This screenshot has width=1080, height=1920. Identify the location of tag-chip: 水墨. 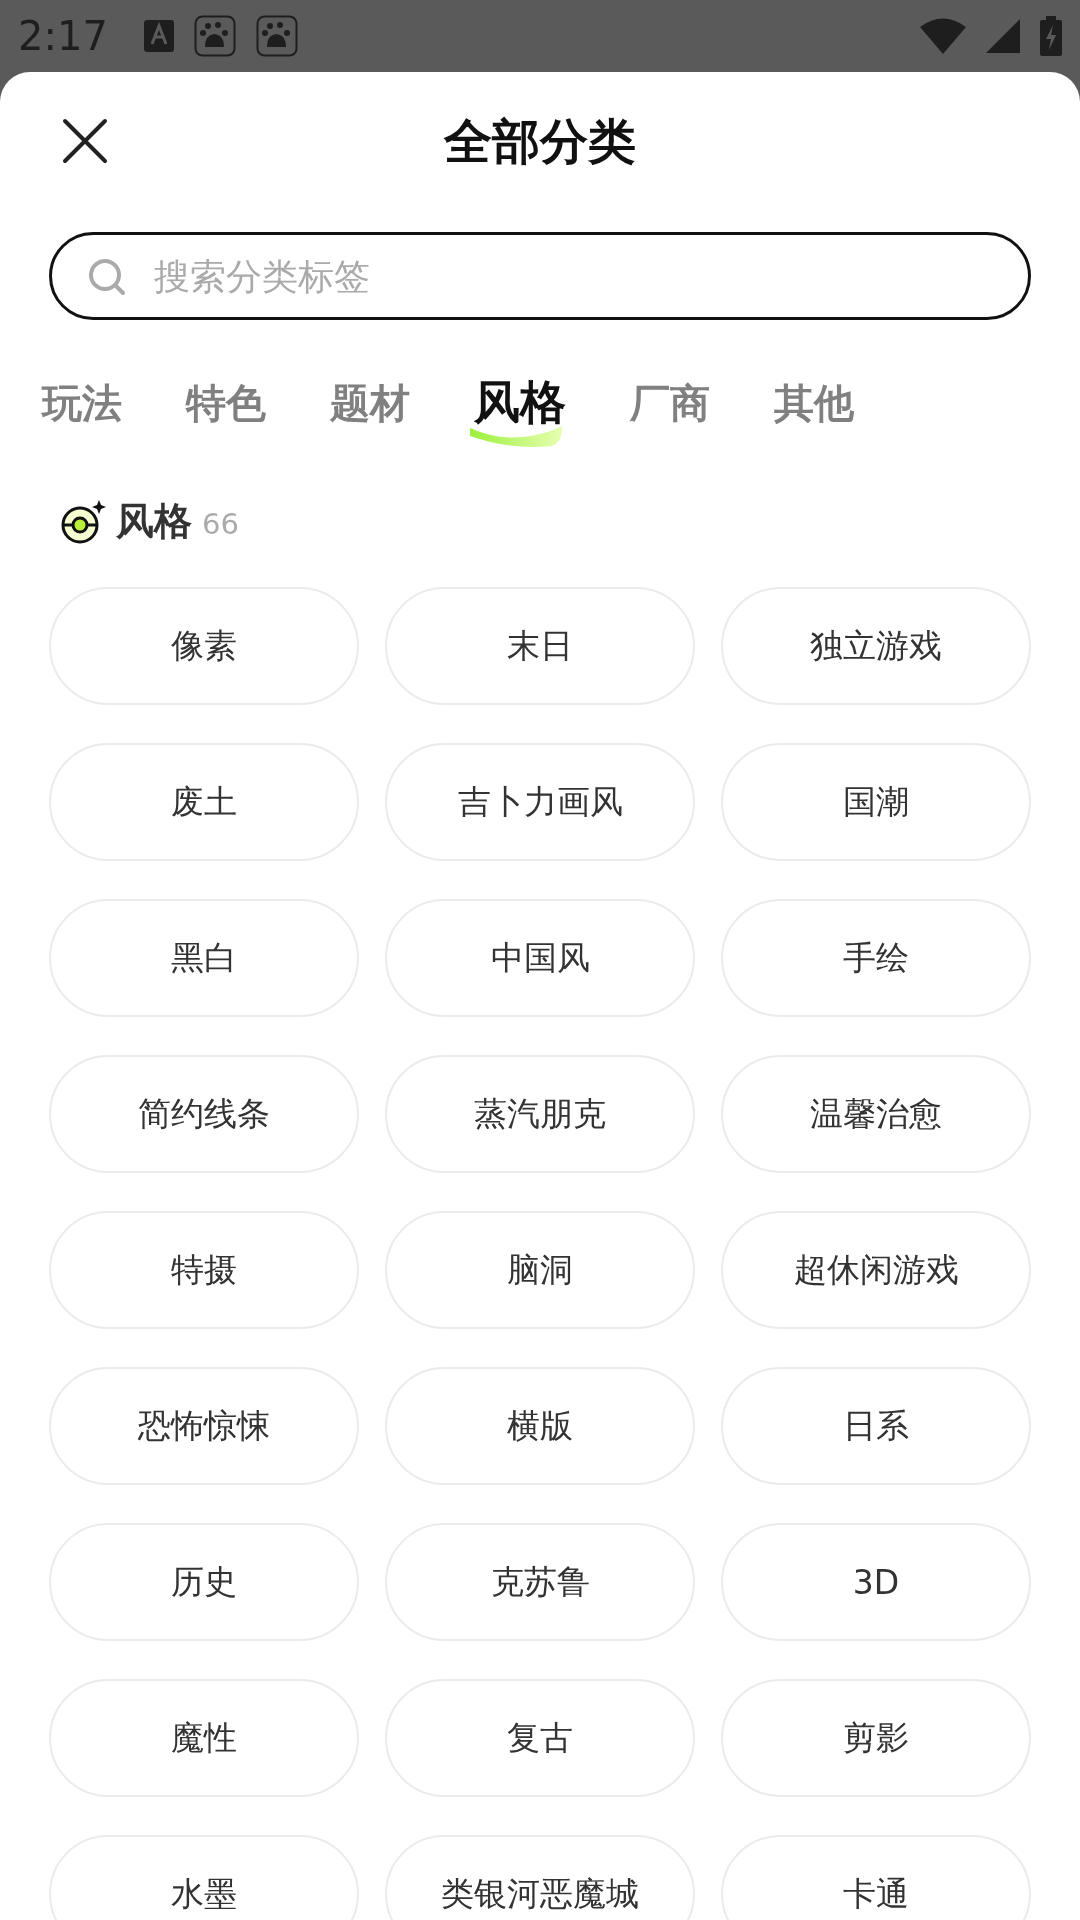
(204, 1877).